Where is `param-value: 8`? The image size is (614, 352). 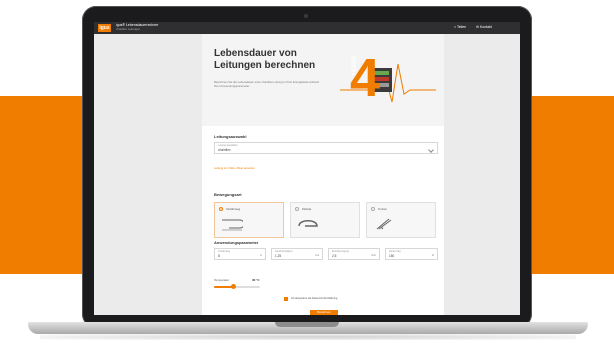 param-value: 8 is located at coordinates (219, 256).